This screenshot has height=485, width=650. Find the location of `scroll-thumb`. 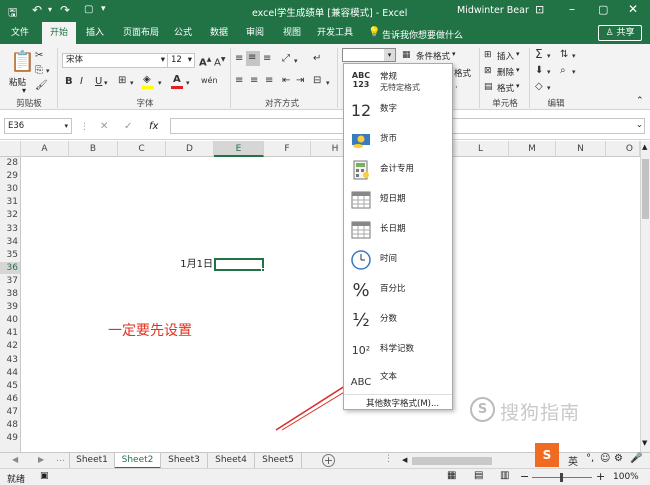

scroll-thumb is located at coordinates (645, 189).